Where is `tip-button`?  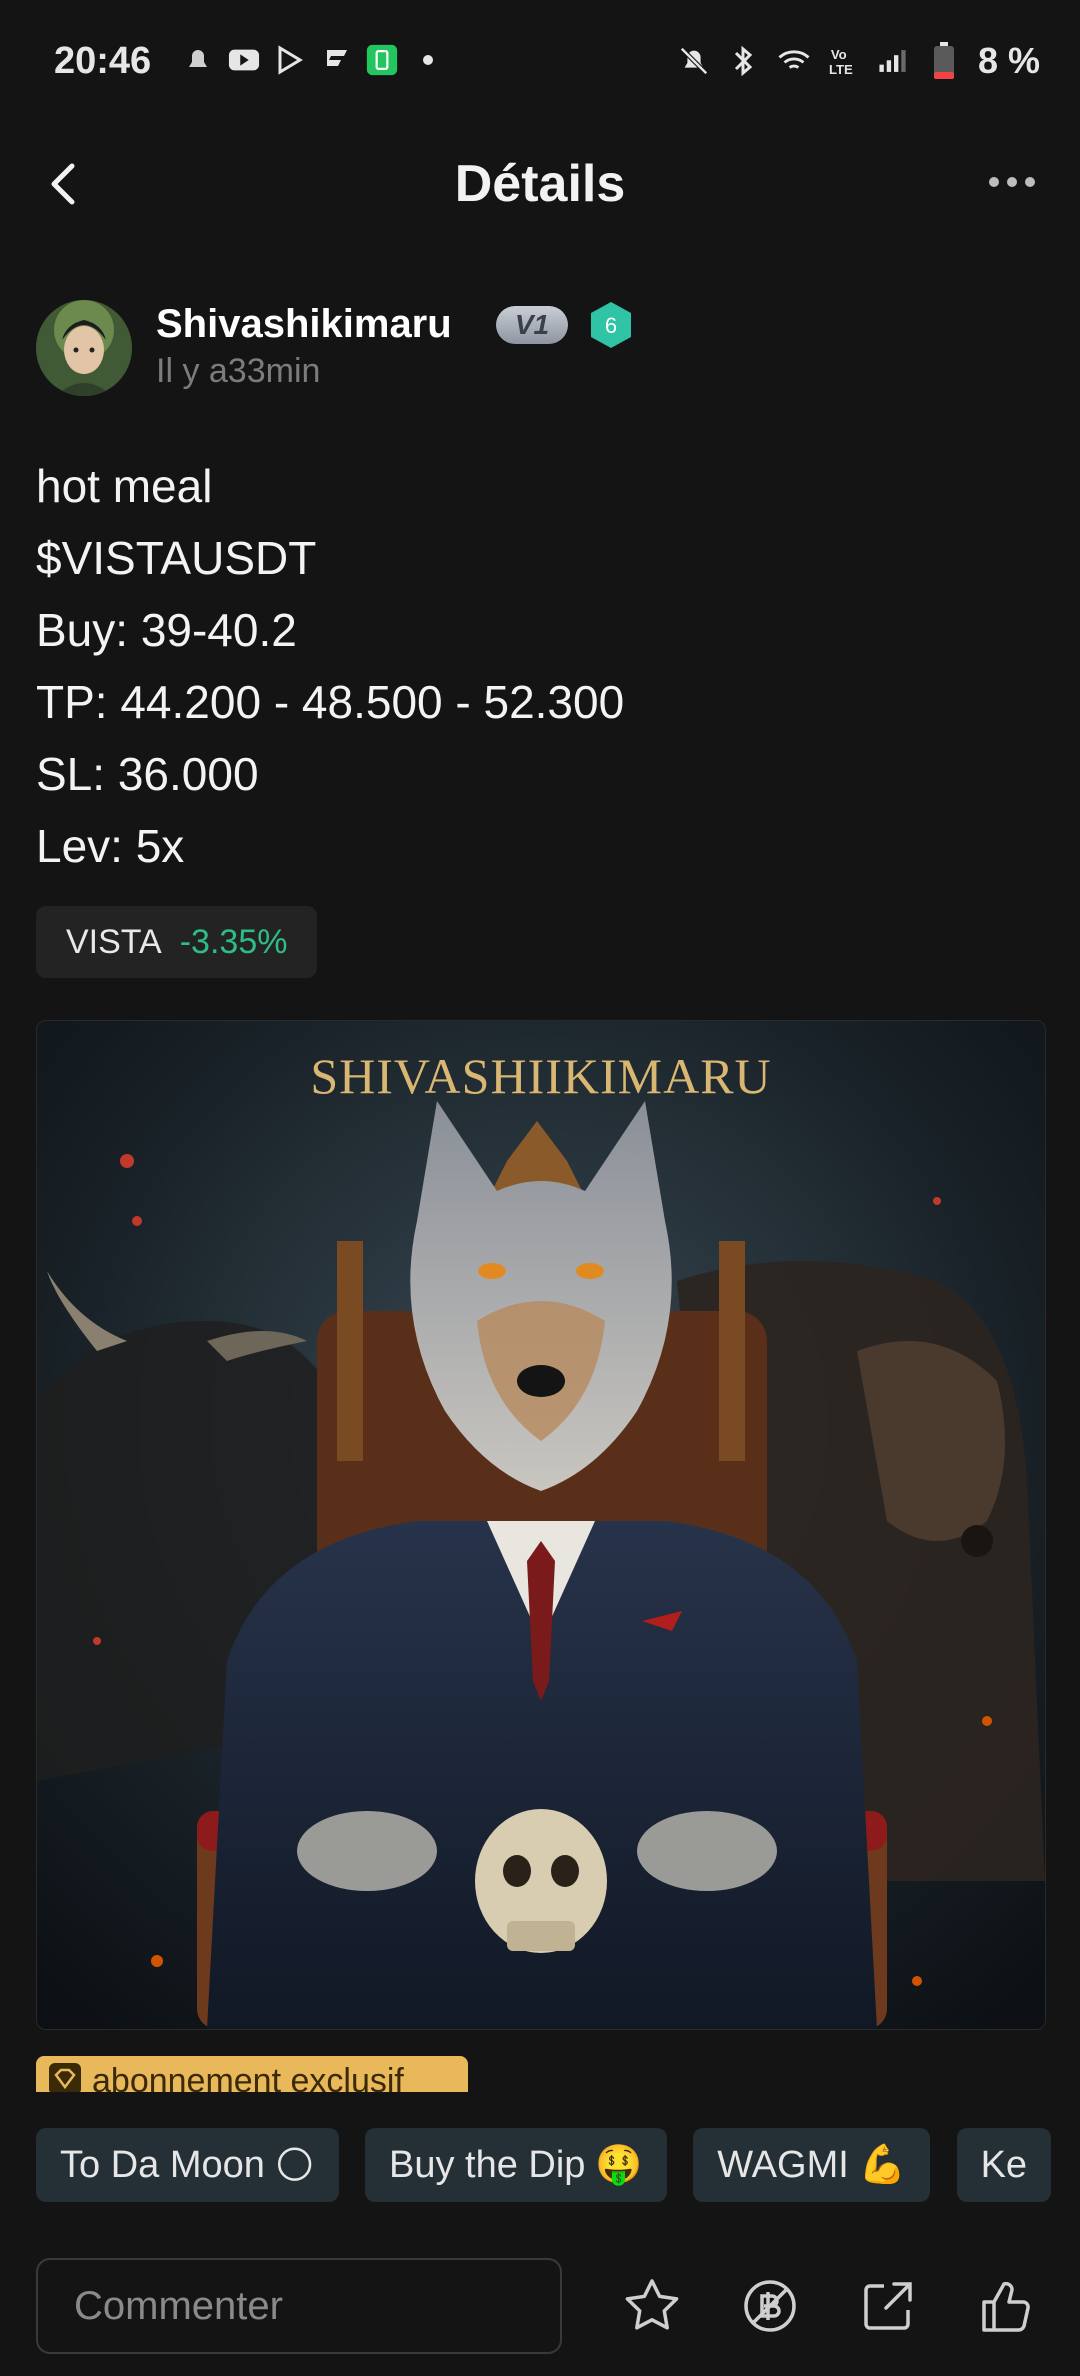 tip-button is located at coordinates (770, 2306).